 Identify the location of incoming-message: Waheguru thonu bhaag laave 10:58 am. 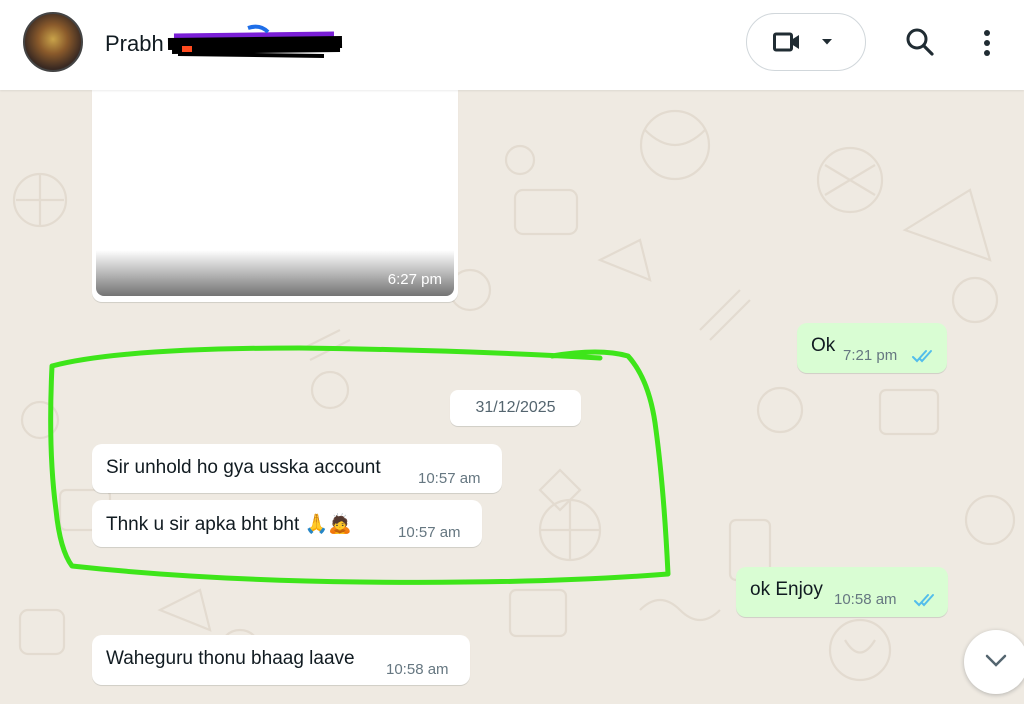
(281, 660).